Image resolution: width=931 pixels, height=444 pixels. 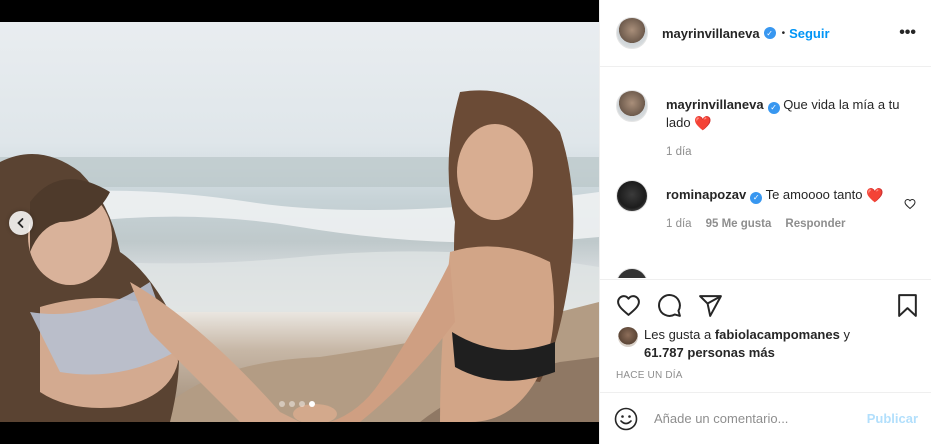 I want to click on share-icon, so click(x=710, y=305).